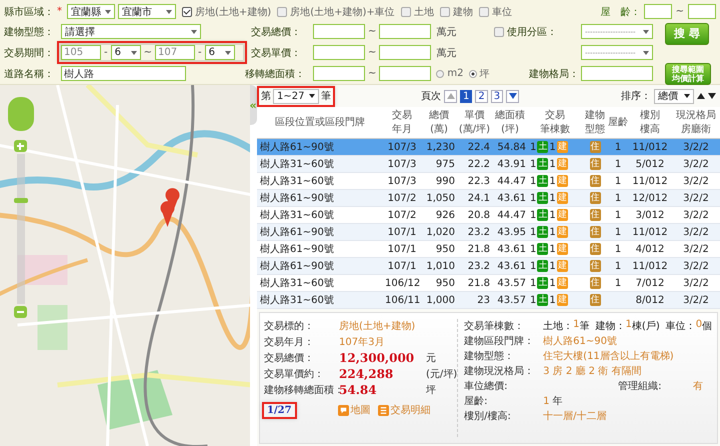 The width and height of the screenshot is (720, 446). I want to click on detail-value: 住宅大樓(11層含以上有電梯), so click(608, 356).